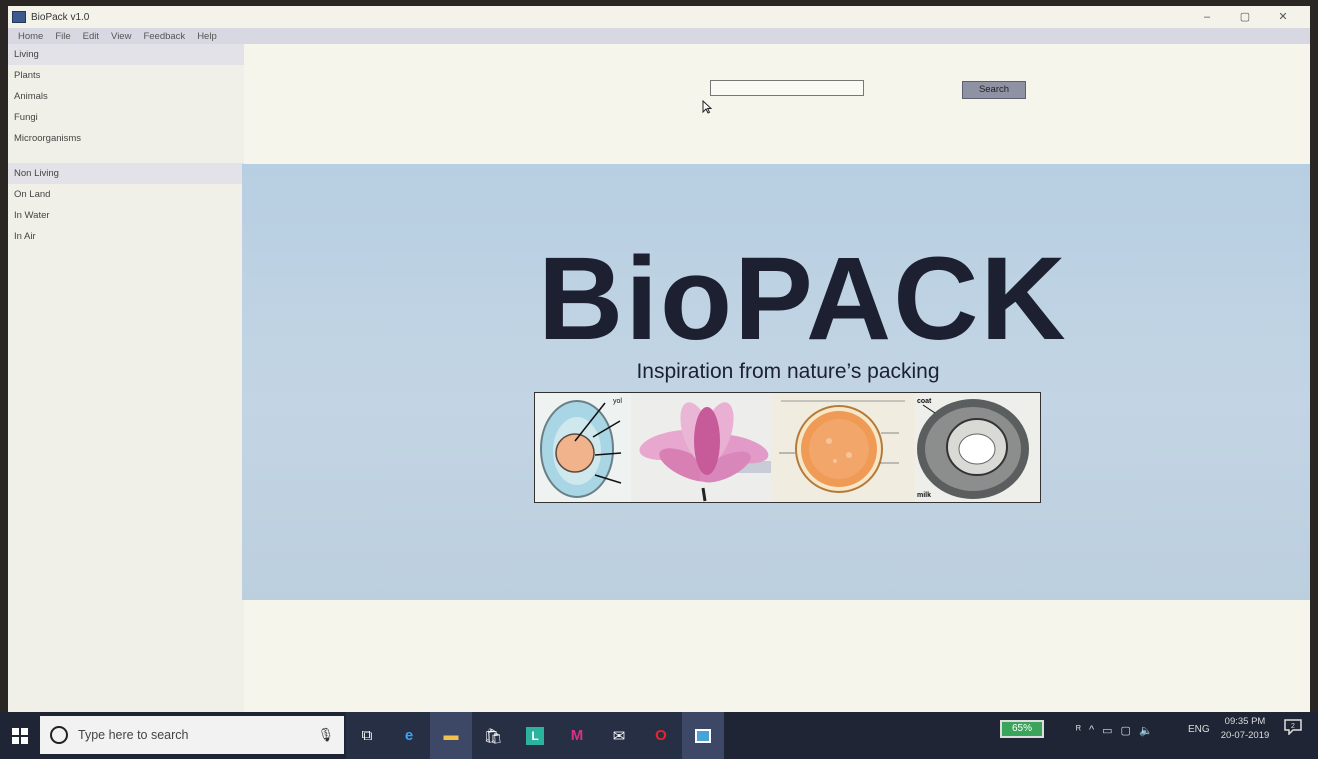 The image size is (1318, 759). Describe the element at coordinates (977, 447) in the screenshot. I see `coconut-cross-section-image: coat milk` at that location.